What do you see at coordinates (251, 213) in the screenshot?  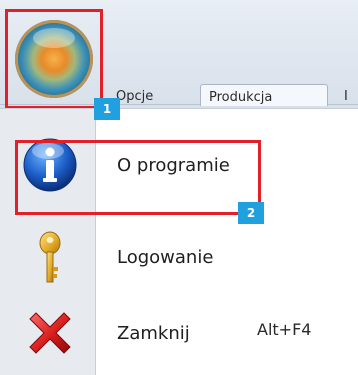 I see `annotation-badge-2: 2` at bounding box center [251, 213].